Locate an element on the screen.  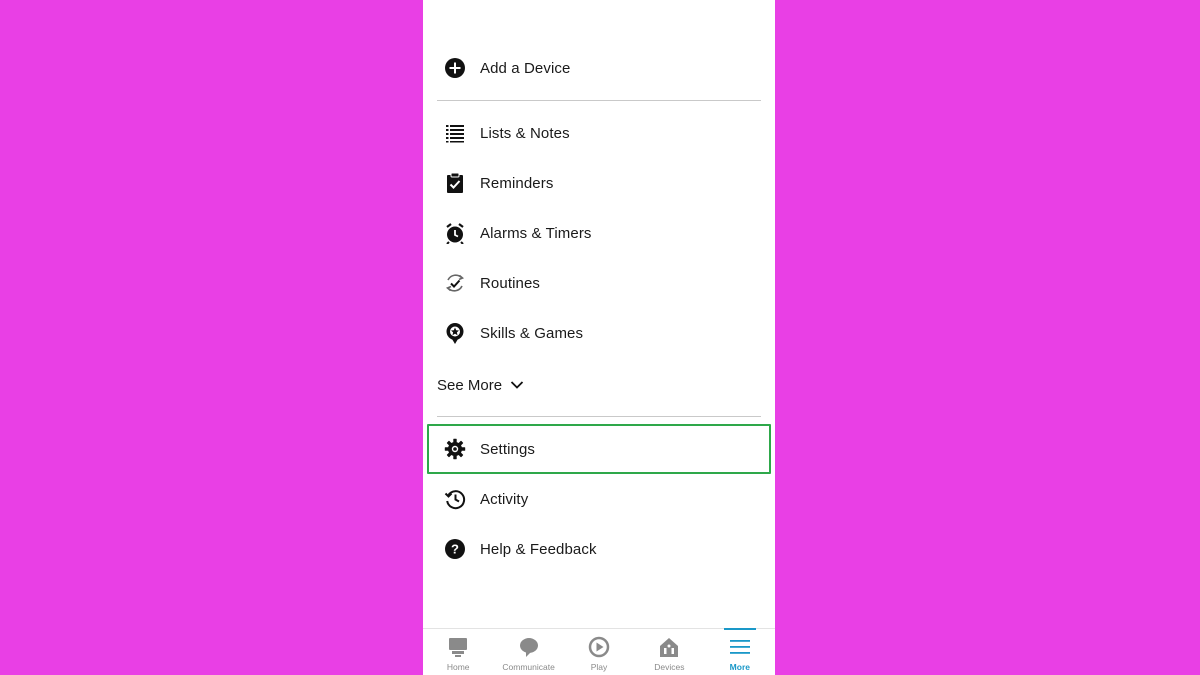
clipboard-check-icon is located at coordinates (455, 183).